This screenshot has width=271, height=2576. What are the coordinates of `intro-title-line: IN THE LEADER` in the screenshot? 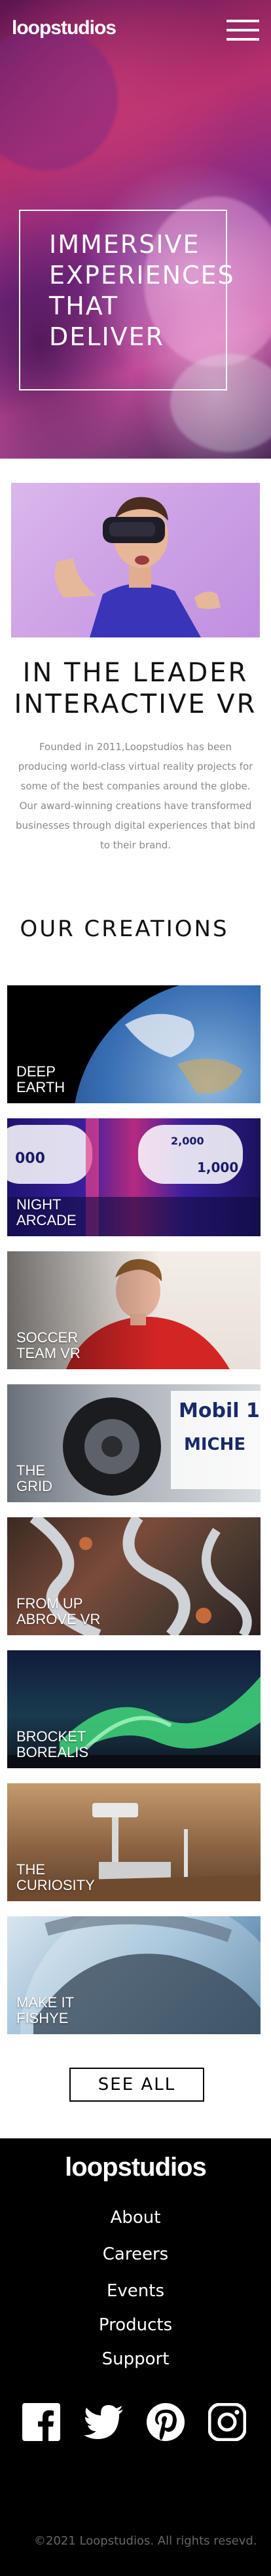 It's located at (135, 673).